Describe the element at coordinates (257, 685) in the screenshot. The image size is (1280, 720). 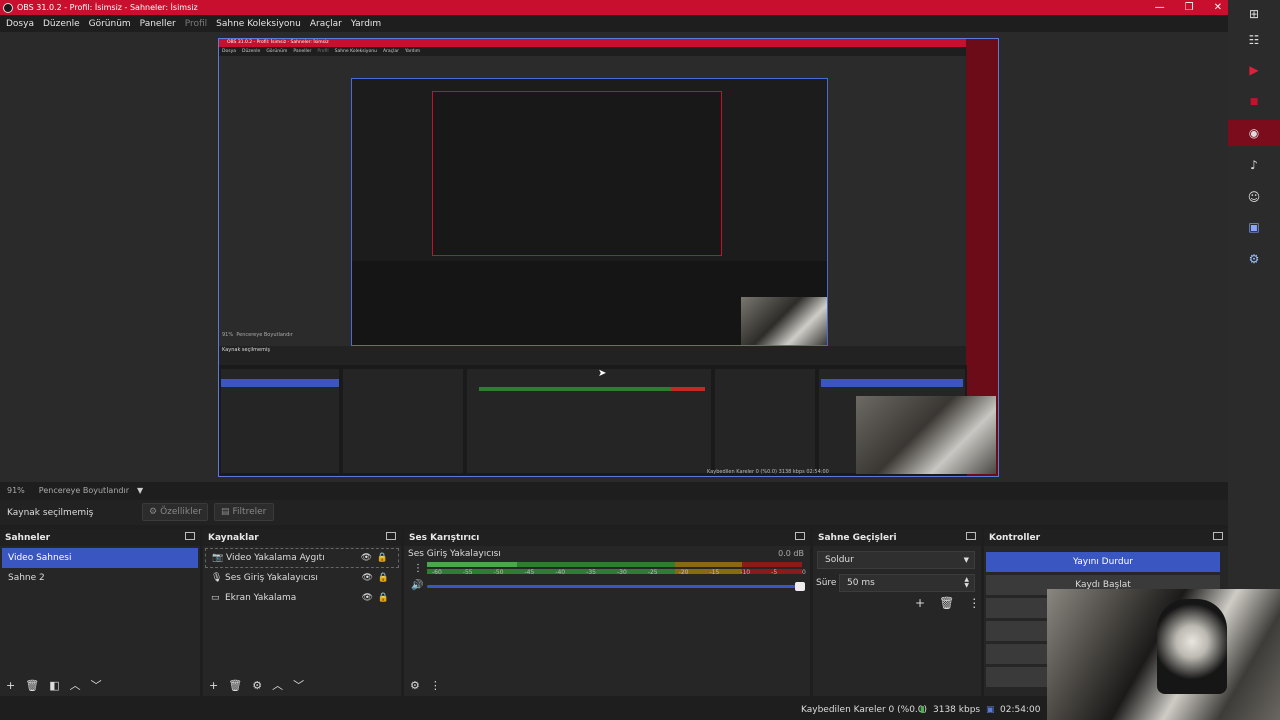
I see `gear-icon: ⚙` at that location.